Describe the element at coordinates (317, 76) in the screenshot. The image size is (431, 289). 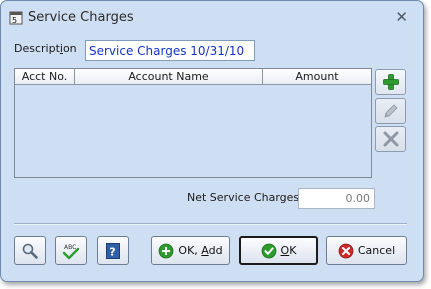
I see `col-amount: Amount` at that location.